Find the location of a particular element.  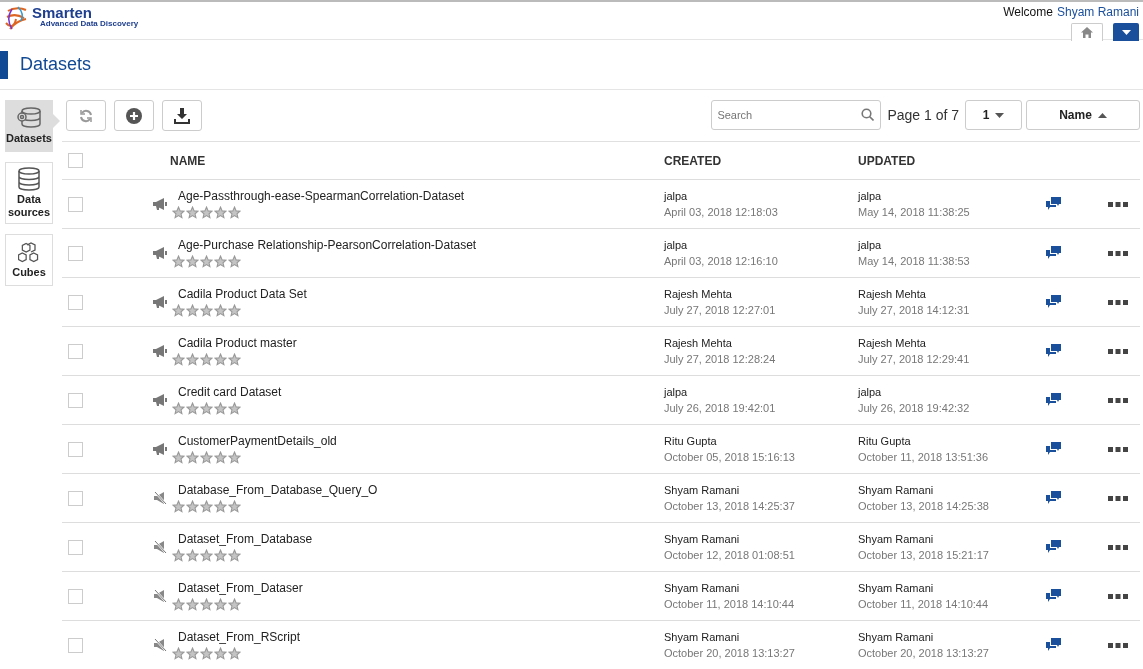

sort-dropdown: Name is located at coordinates (1083, 115).